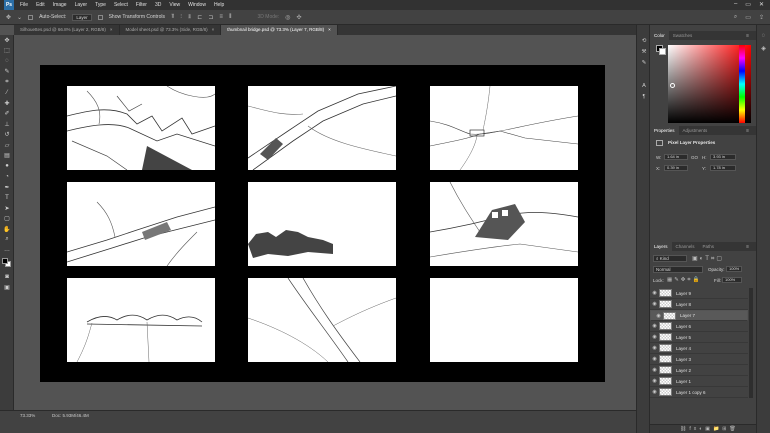 This screenshot has height=433, width=770. What do you see at coordinates (199, 17) in the screenshot?
I see `align-left-icon: ⊏` at bounding box center [199, 17].